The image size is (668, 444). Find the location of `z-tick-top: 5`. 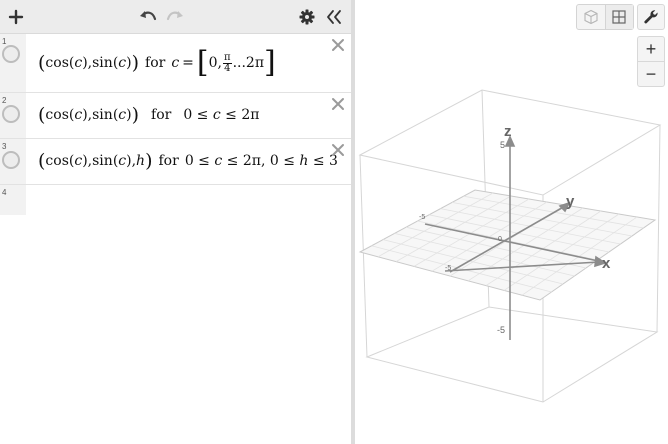

z-tick-top: 5 is located at coordinates (503, 145).